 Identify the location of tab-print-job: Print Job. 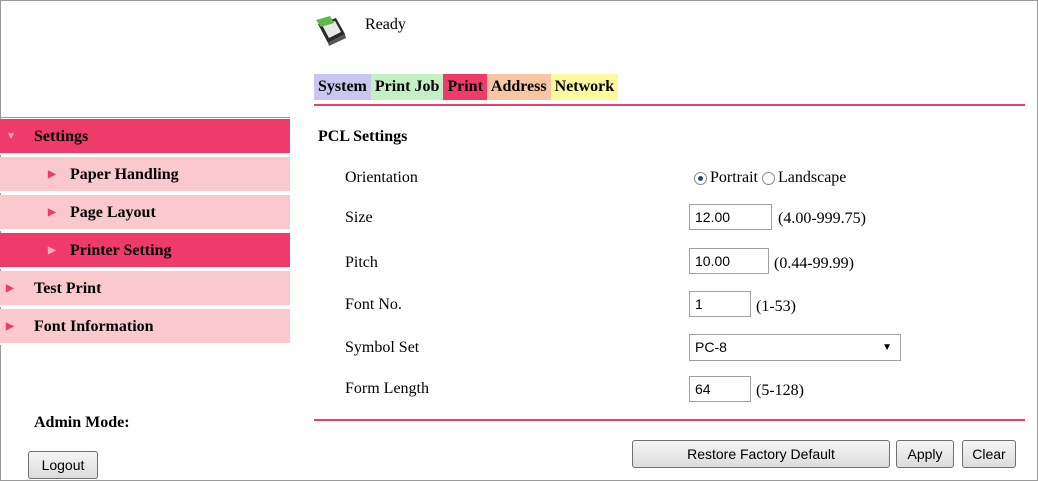
(407, 87).